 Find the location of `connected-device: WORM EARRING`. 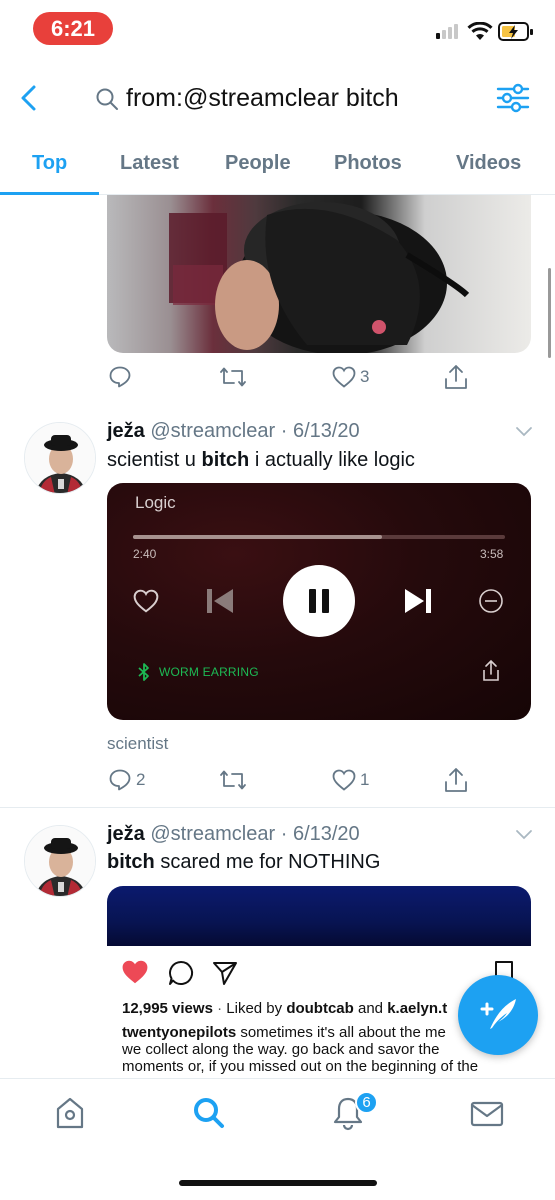

connected-device: WORM EARRING is located at coordinates (209, 672).